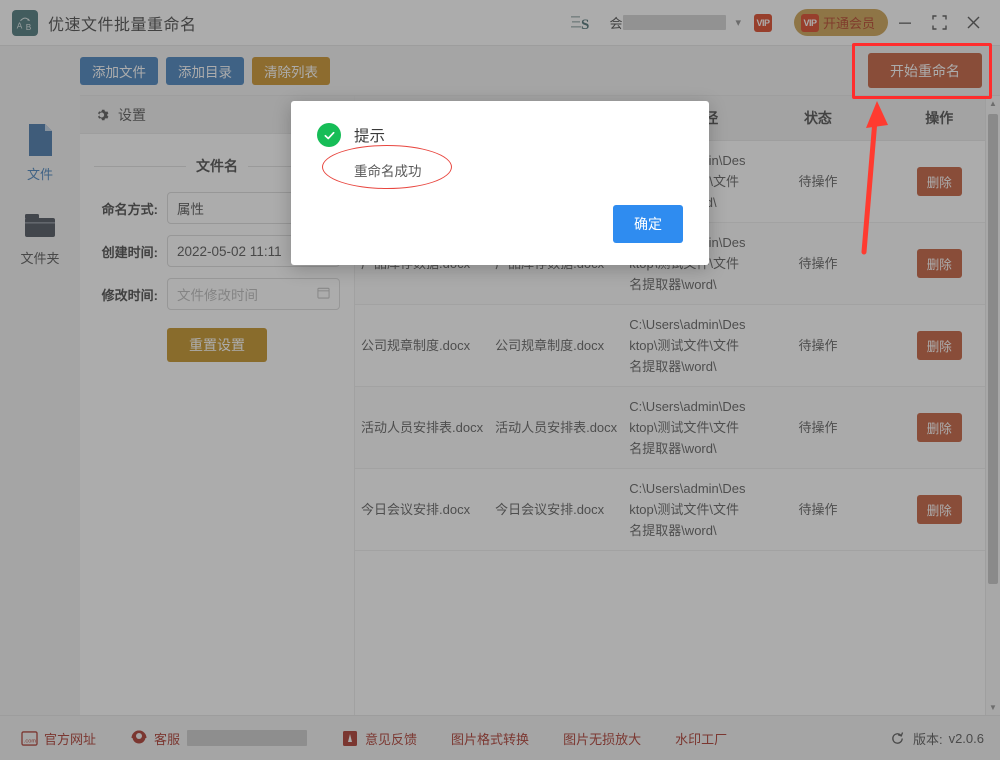  Describe the element at coordinates (500, 183) in the screenshot. I see `success-dialog: 提示 重命名成功 确定` at that location.